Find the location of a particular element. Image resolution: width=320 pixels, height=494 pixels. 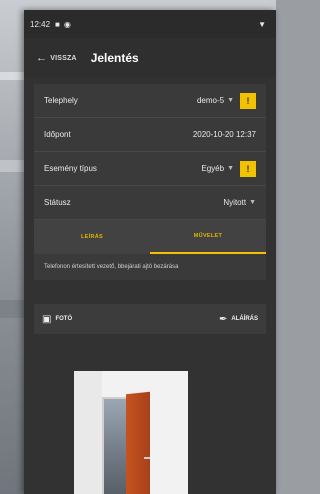

arrow-back-icon: ← is located at coordinates (42, 58).